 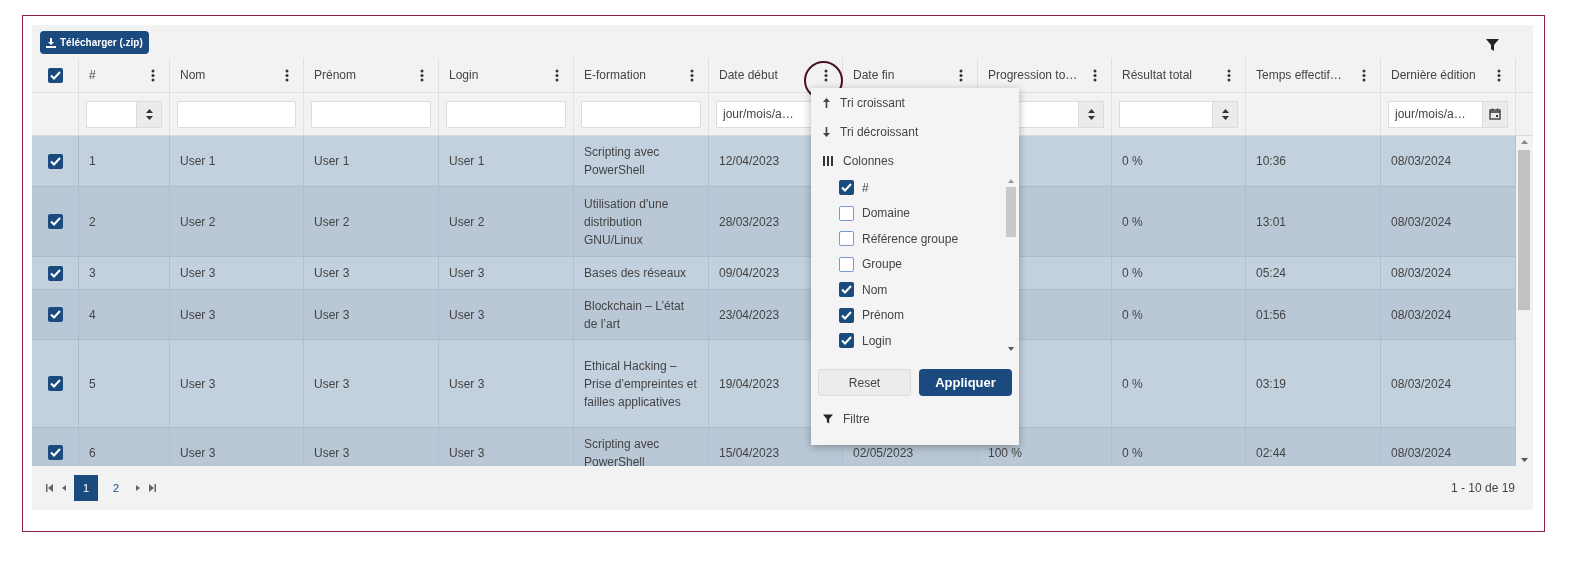 What do you see at coordinates (865, 188) in the screenshot?
I see `checkbox-label: #` at bounding box center [865, 188].